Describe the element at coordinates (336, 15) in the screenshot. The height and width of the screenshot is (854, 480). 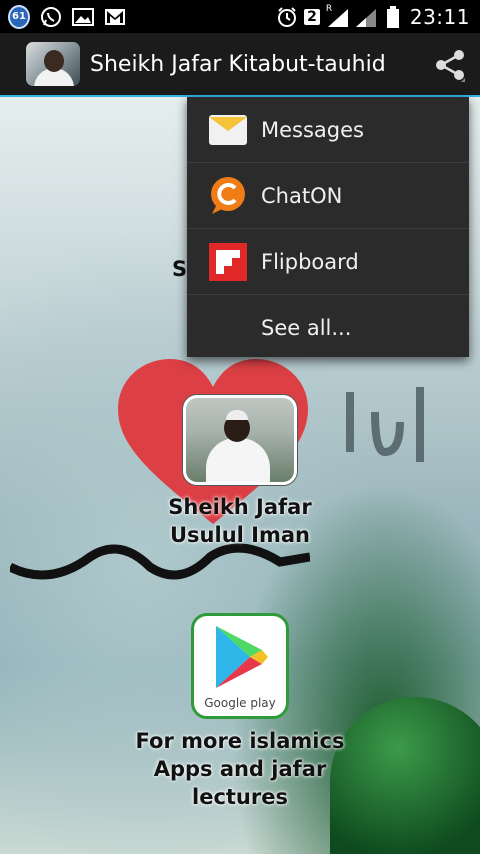
I see `signal-icon: R` at that location.